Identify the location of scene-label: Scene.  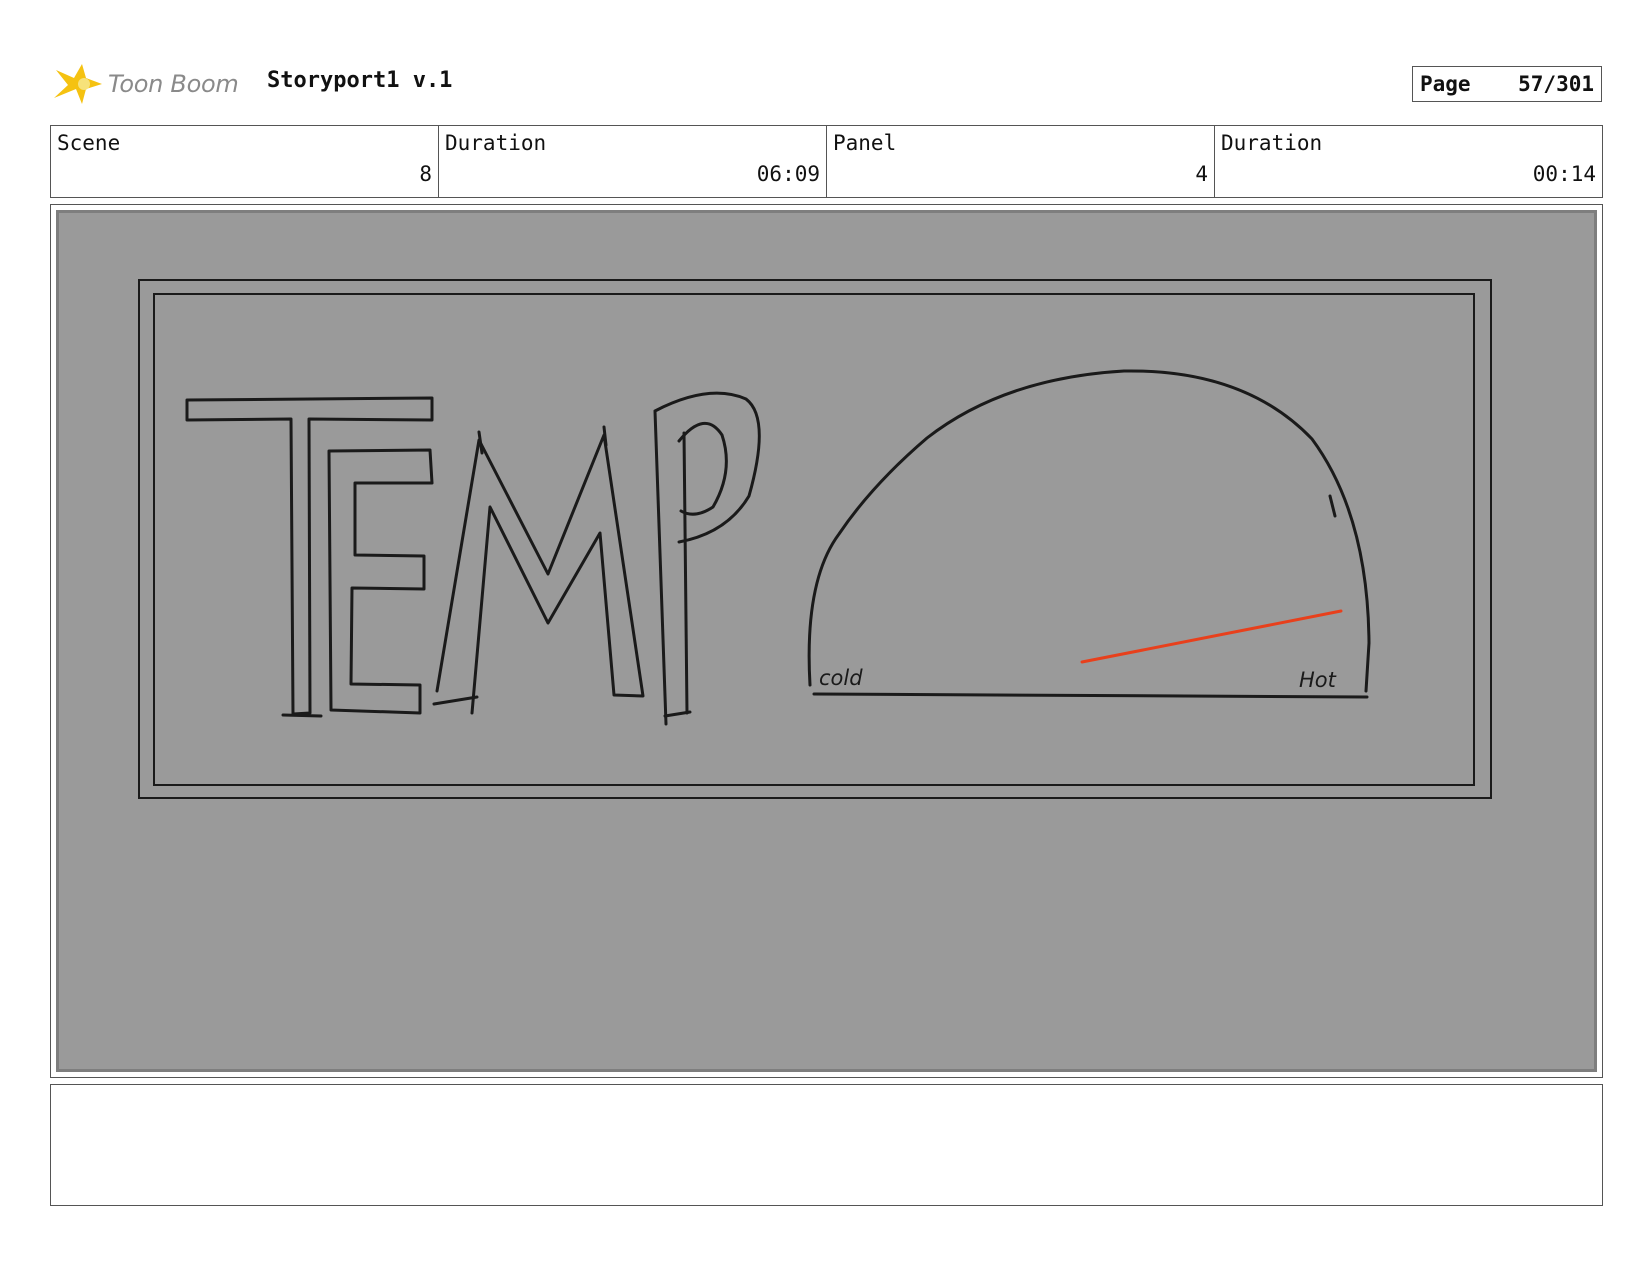
(89, 143).